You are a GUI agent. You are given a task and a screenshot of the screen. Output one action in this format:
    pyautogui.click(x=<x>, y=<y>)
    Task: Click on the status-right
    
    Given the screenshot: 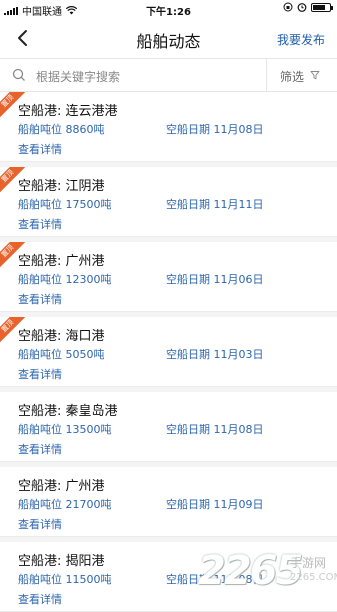 What is the action you would take?
    pyautogui.click(x=308, y=7)
    